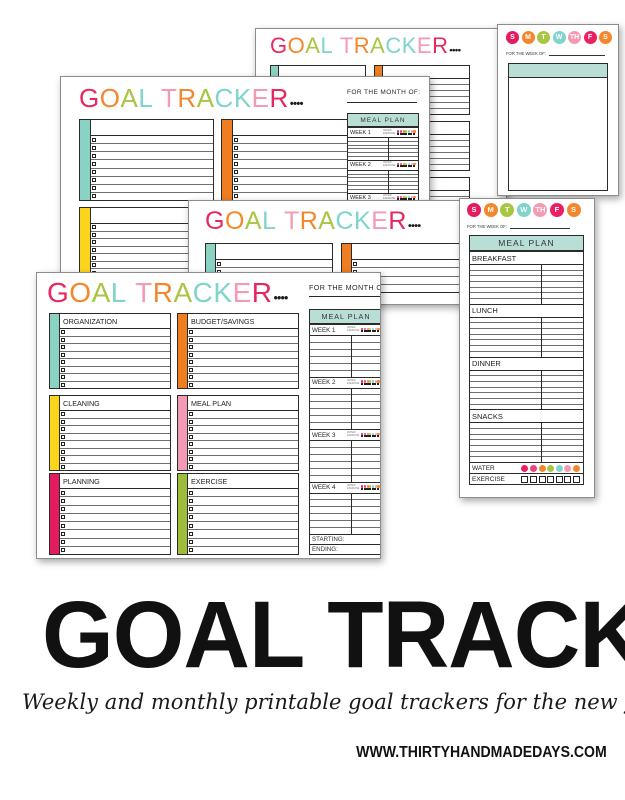 The image size is (625, 800). I want to click on day-circle-1: M, so click(528, 37).